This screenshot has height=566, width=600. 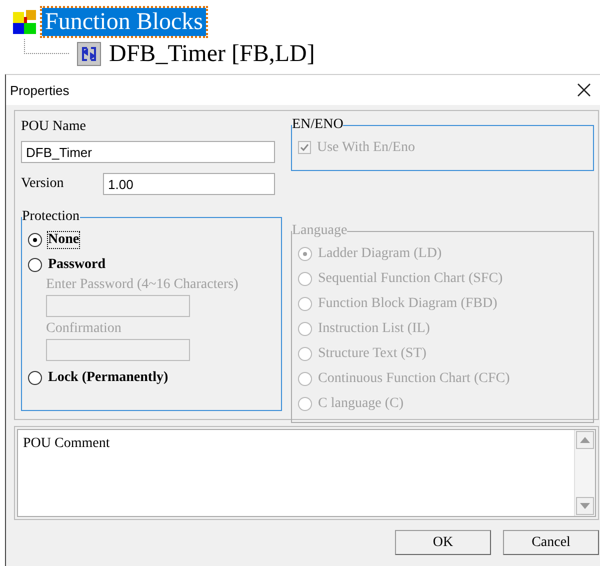 What do you see at coordinates (304, 147) in the screenshot?
I see `checkbox-icon` at bounding box center [304, 147].